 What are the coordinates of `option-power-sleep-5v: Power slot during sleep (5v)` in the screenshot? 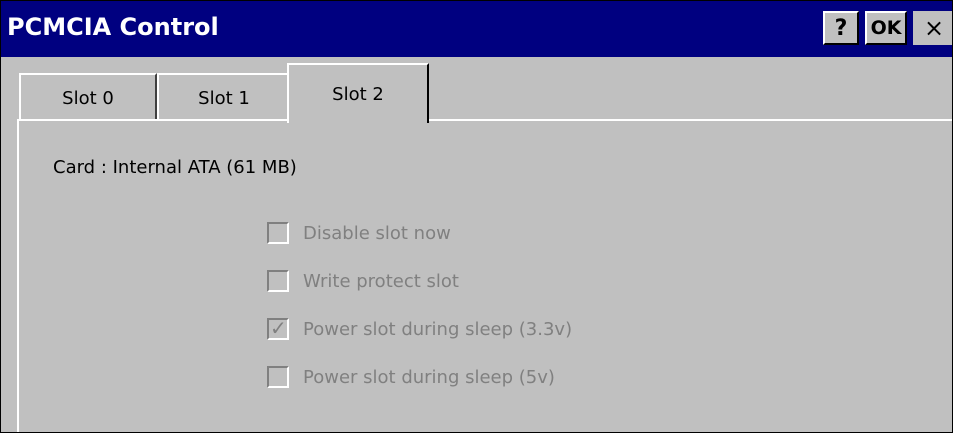 It's located at (411, 377).